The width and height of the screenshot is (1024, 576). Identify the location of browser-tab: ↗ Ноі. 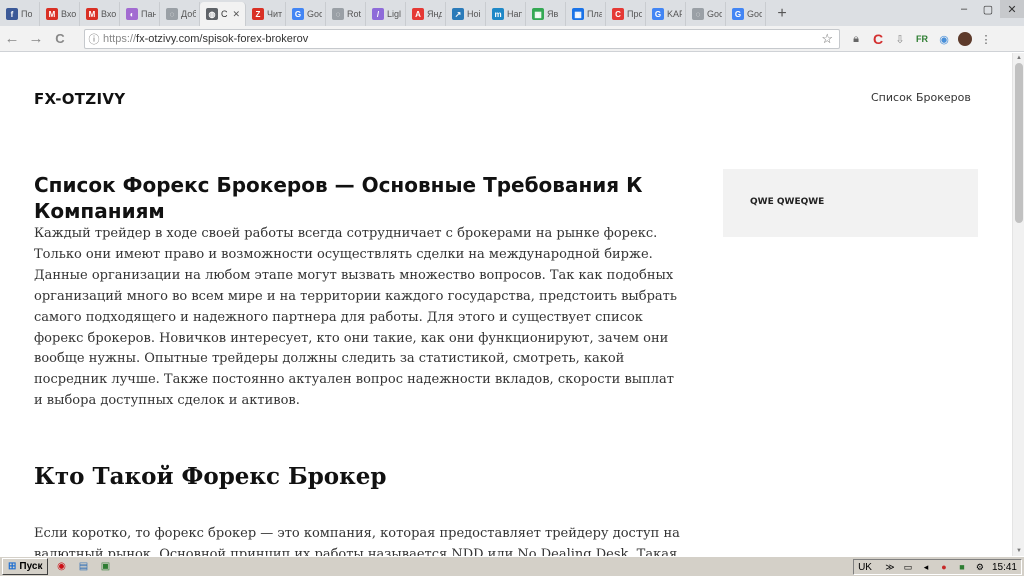
(466, 14).